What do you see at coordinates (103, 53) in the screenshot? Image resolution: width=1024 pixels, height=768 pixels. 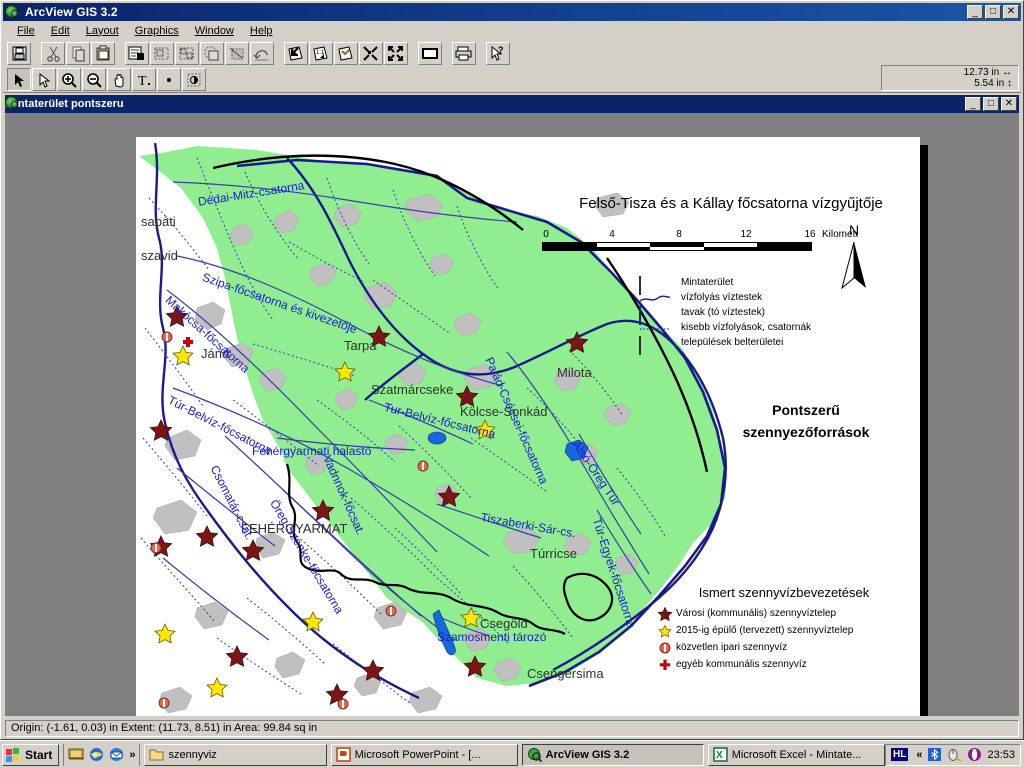 I see `paste-button` at bounding box center [103, 53].